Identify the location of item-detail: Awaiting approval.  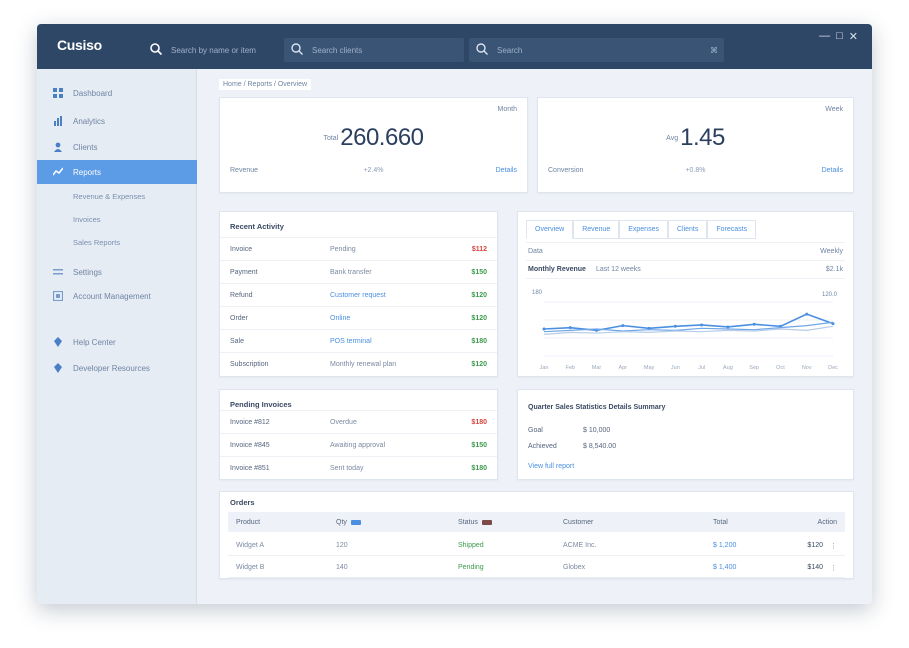
(358, 445).